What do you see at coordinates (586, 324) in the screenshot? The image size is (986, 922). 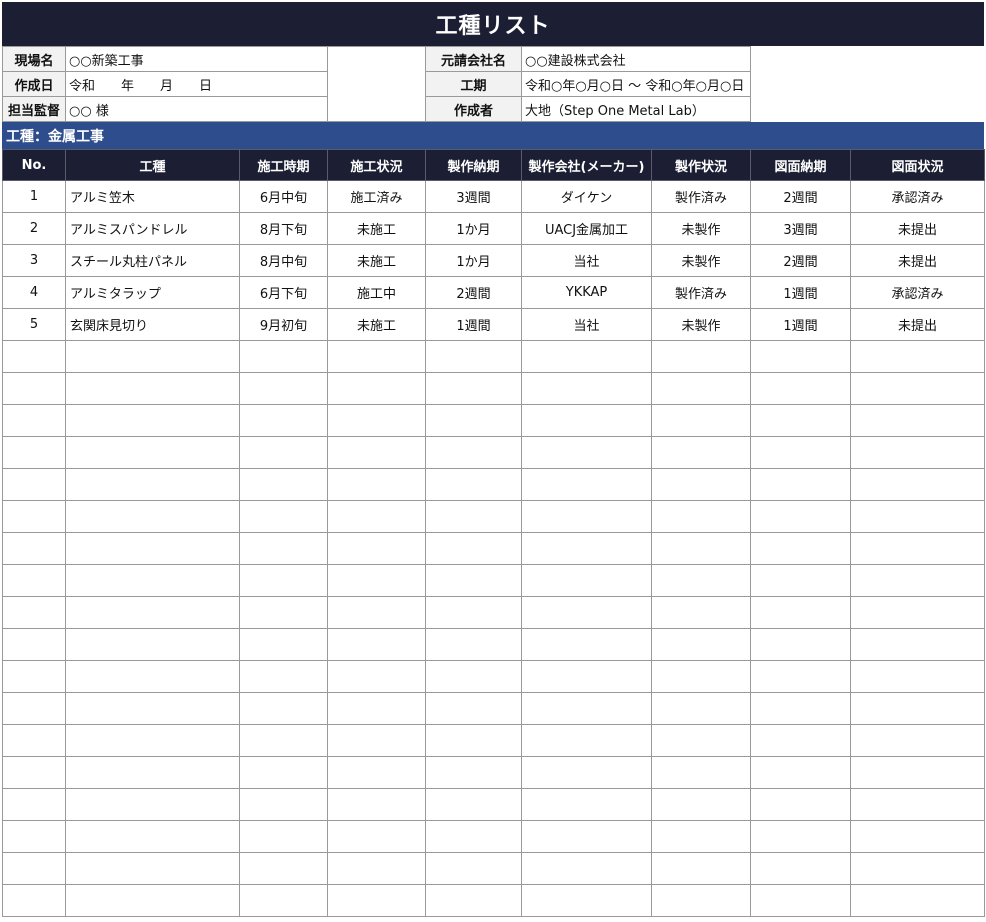 I see `cell-manufacturer: 当社` at bounding box center [586, 324].